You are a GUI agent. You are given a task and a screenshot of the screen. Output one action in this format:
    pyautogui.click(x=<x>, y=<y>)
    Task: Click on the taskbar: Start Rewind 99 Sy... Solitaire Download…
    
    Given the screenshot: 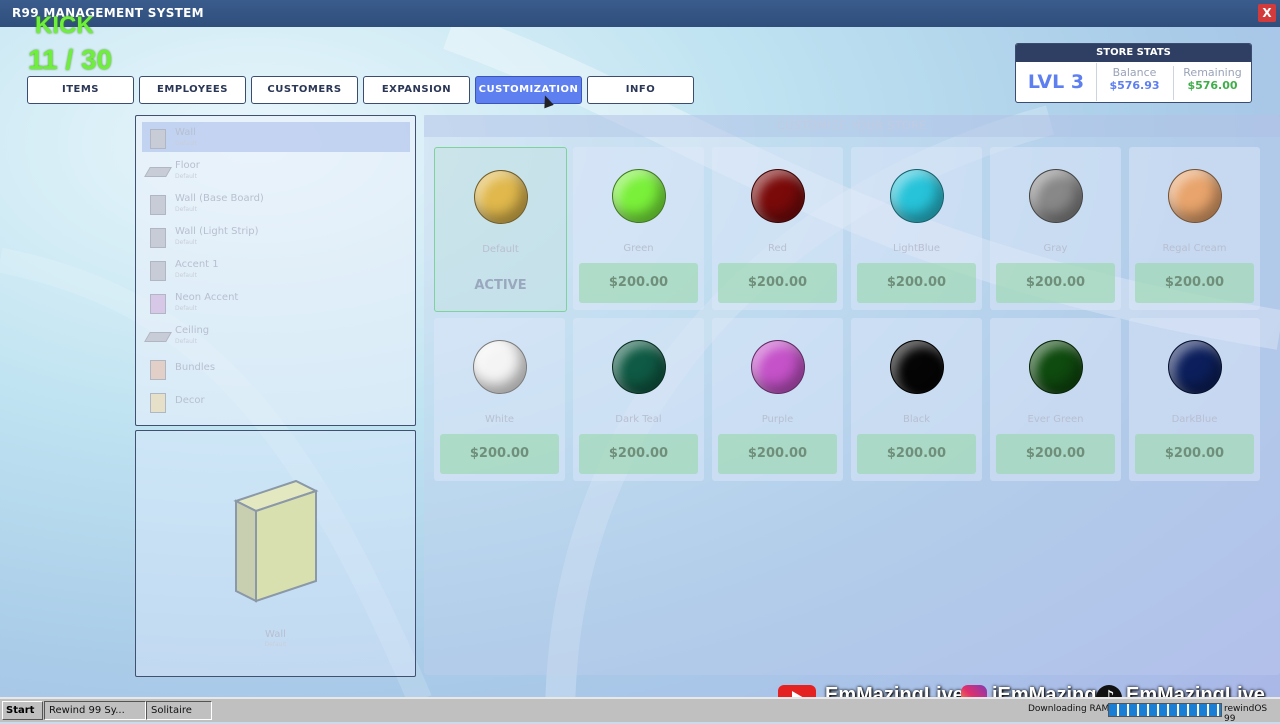 What is the action you would take?
    pyautogui.click(x=640, y=710)
    